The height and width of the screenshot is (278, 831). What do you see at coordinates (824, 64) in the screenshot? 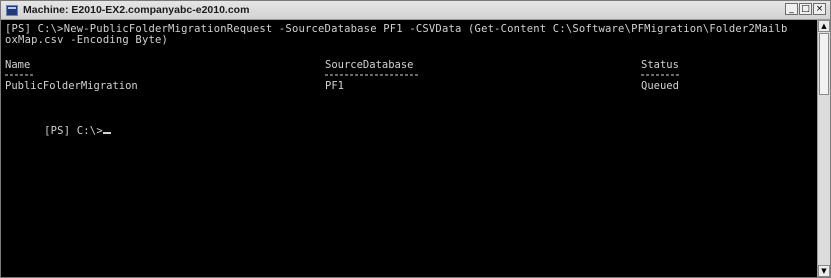
I see `scroll-thumb` at bounding box center [824, 64].